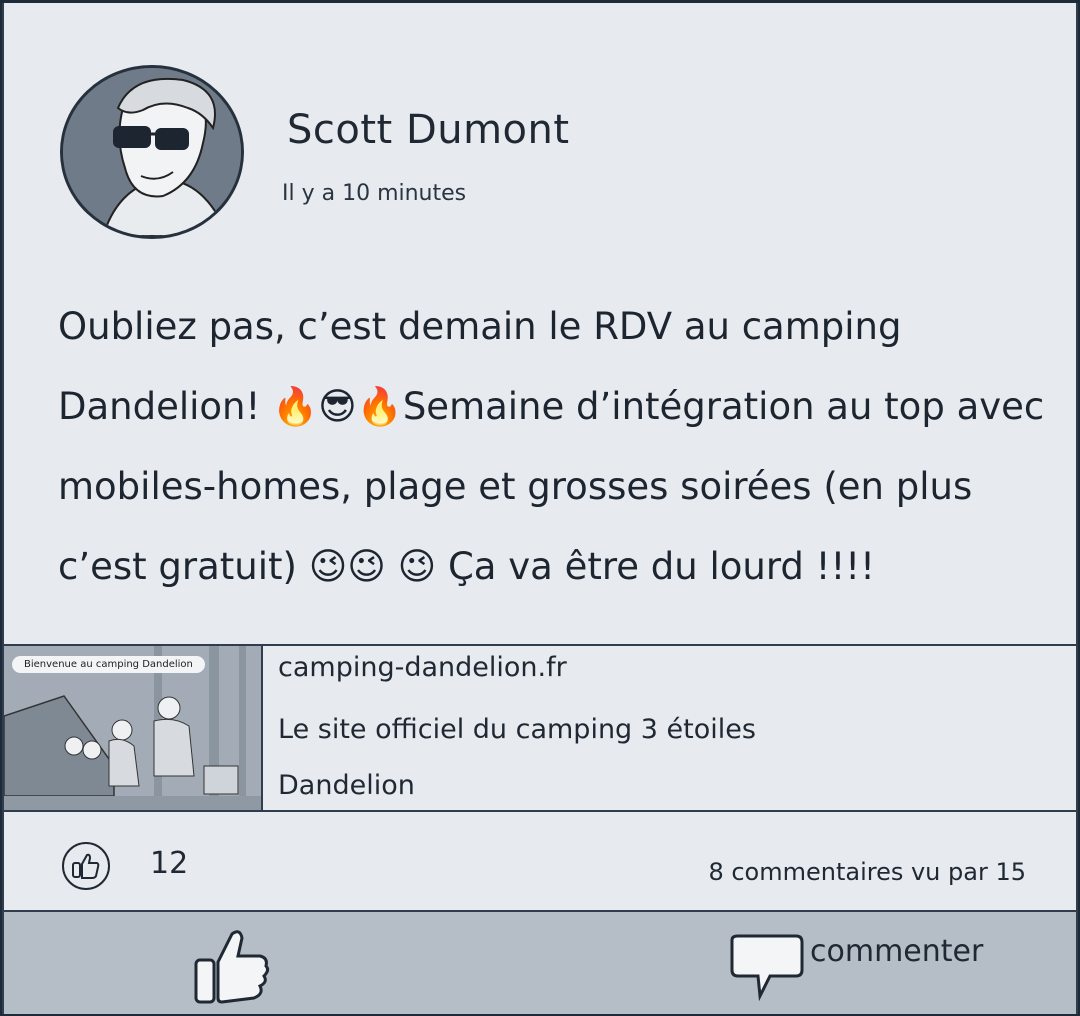  What do you see at coordinates (767, 968) in the screenshot?
I see `speech-bubble-icon` at bounding box center [767, 968].